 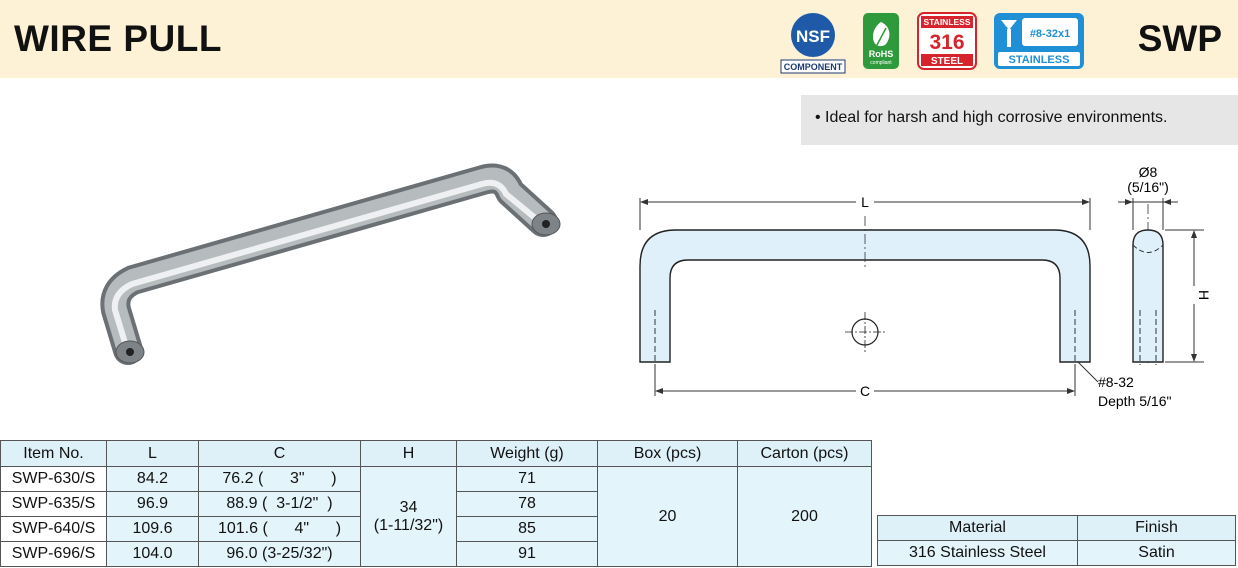 What do you see at coordinates (947, 61) in the screenshot?
I see `badge-steel-label: STEEL` at bounding box center [947, 61].